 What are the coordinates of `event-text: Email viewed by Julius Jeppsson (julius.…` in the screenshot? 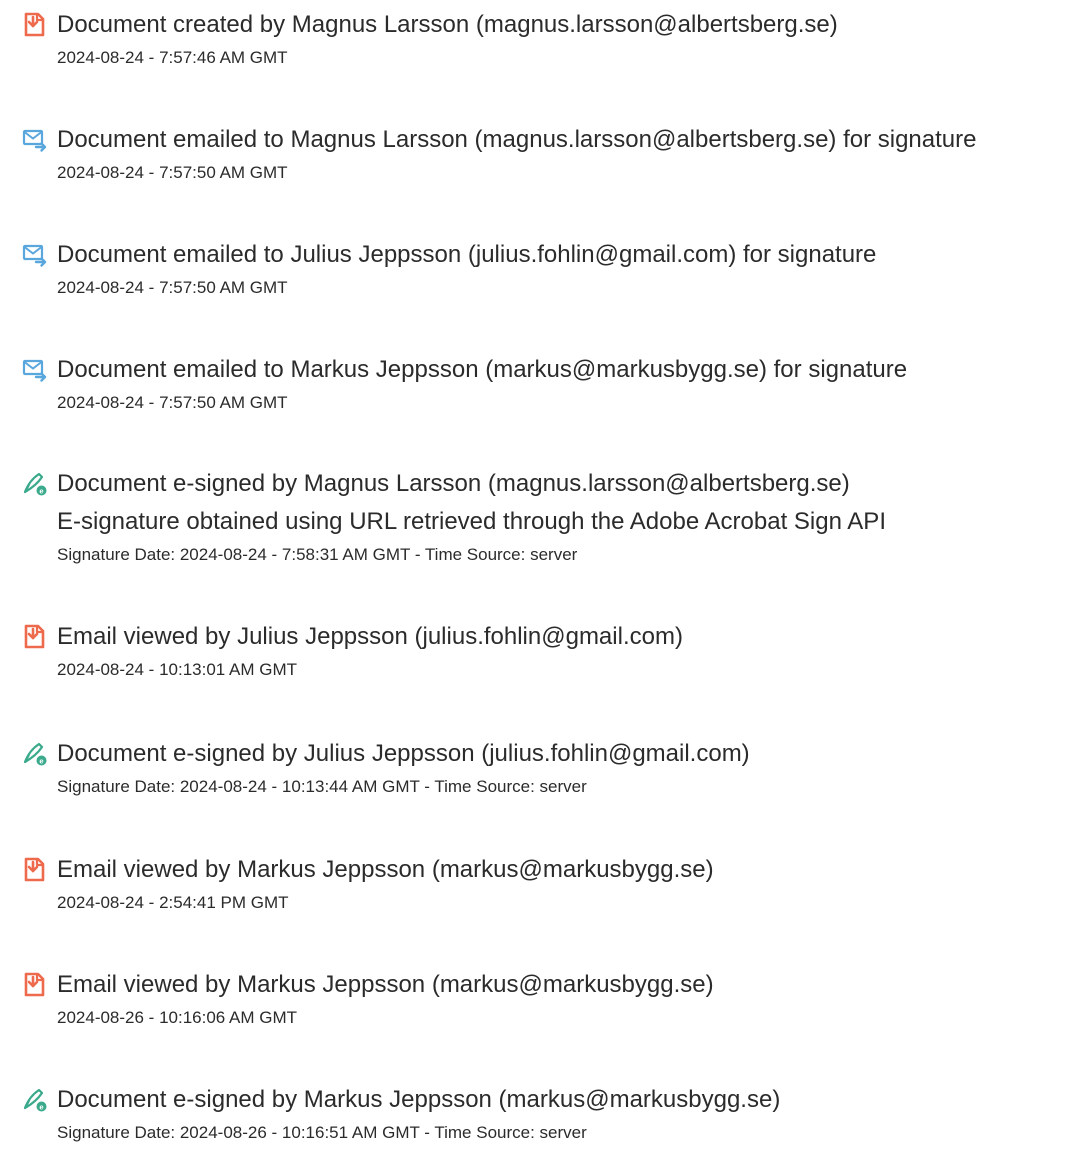 It's located at (567, 651).